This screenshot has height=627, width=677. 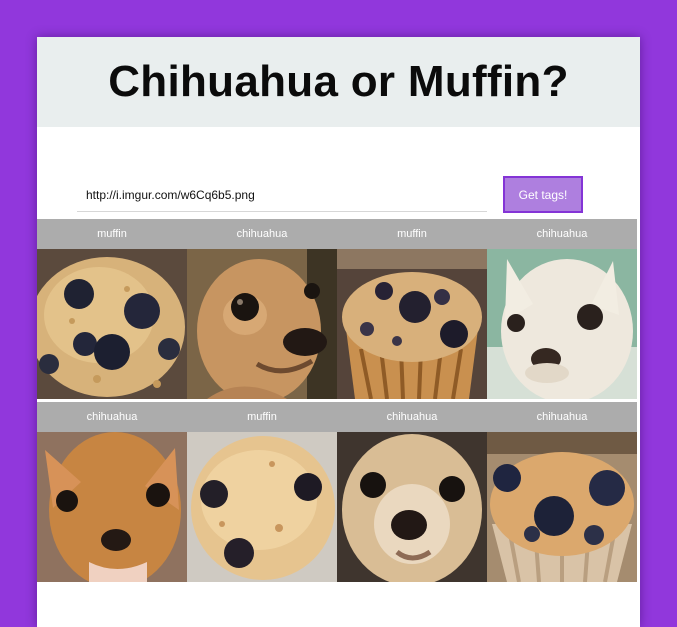 I want to click on image-url-input, so click(x=282, y=195).